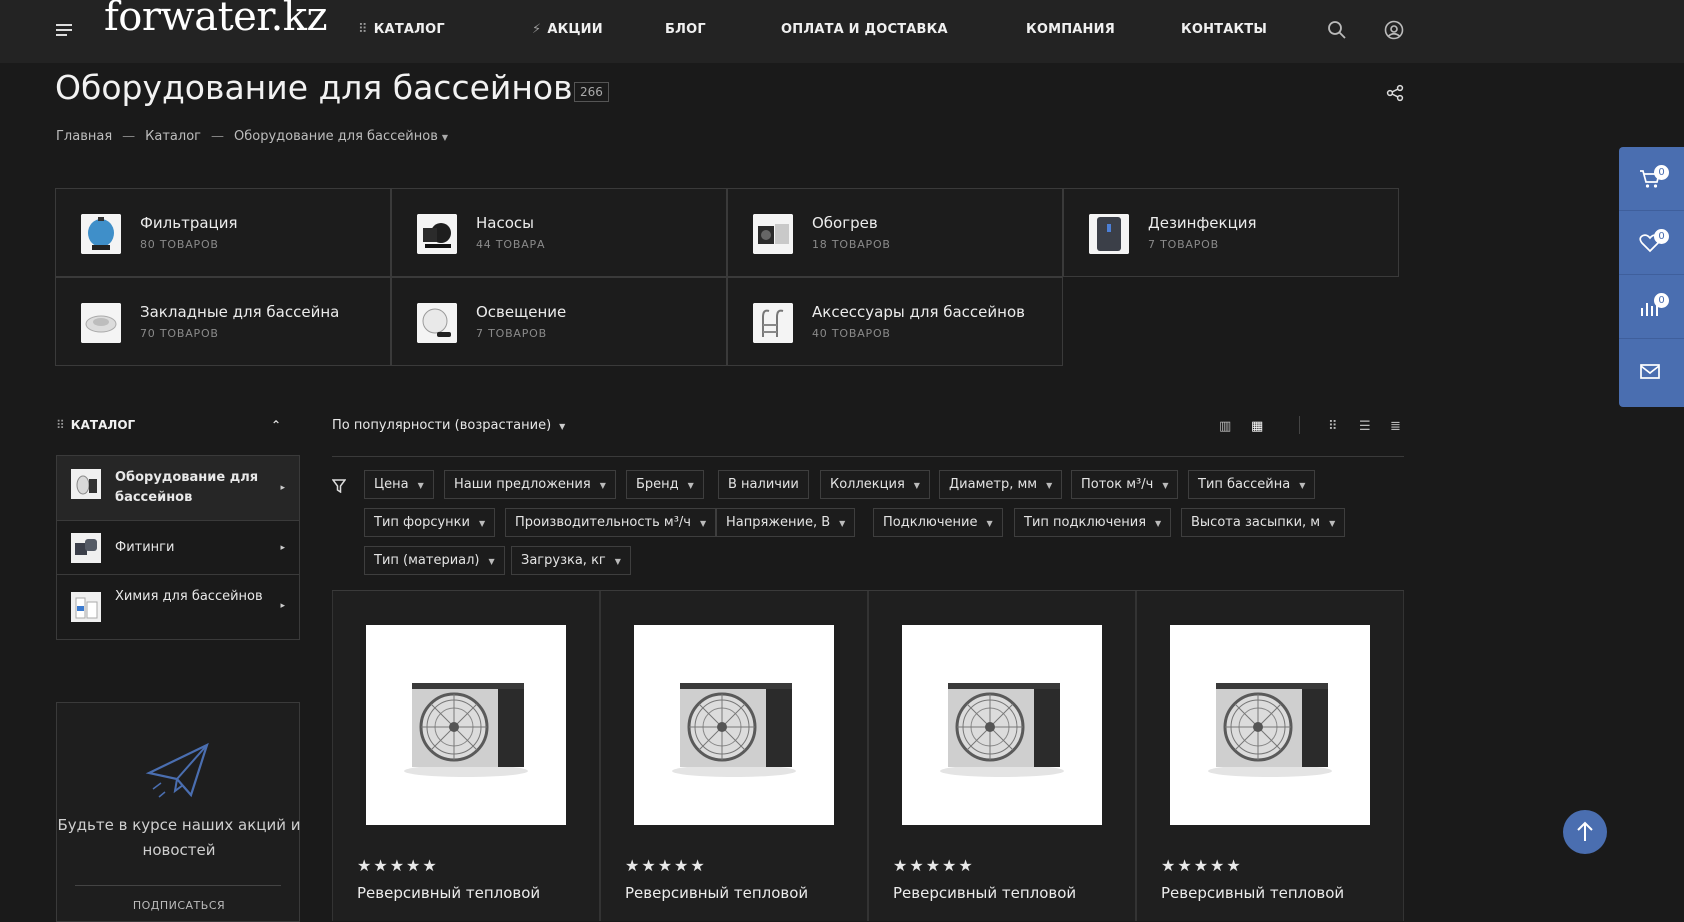  What do you see at coordinates (399, 484) in the screenshot?
I see `filter-price: Цена ▼` at bounding box center [399, 484].